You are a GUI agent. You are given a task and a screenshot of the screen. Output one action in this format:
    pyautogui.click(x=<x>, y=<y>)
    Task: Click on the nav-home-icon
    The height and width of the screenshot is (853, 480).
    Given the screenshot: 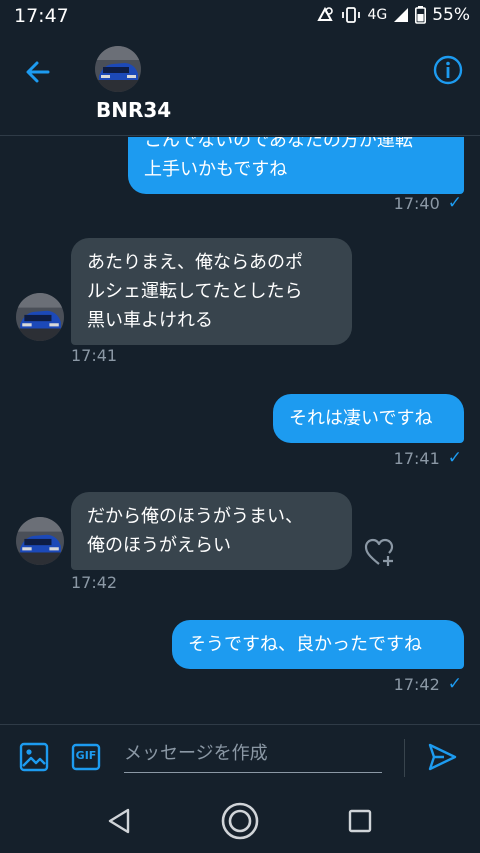 What is the action you would take?
    pyautogui.click(x=240, y=823)
    